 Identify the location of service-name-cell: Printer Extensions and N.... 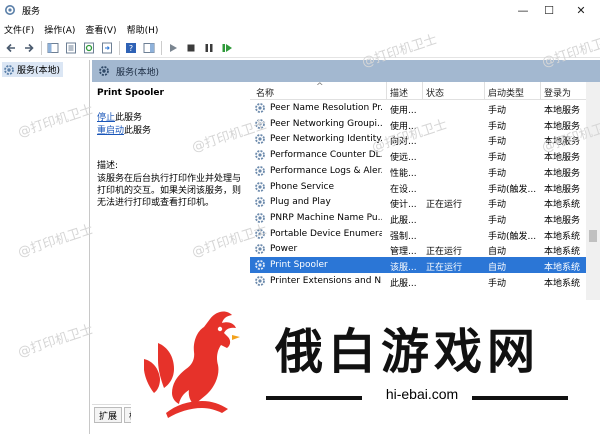
(326, 280).